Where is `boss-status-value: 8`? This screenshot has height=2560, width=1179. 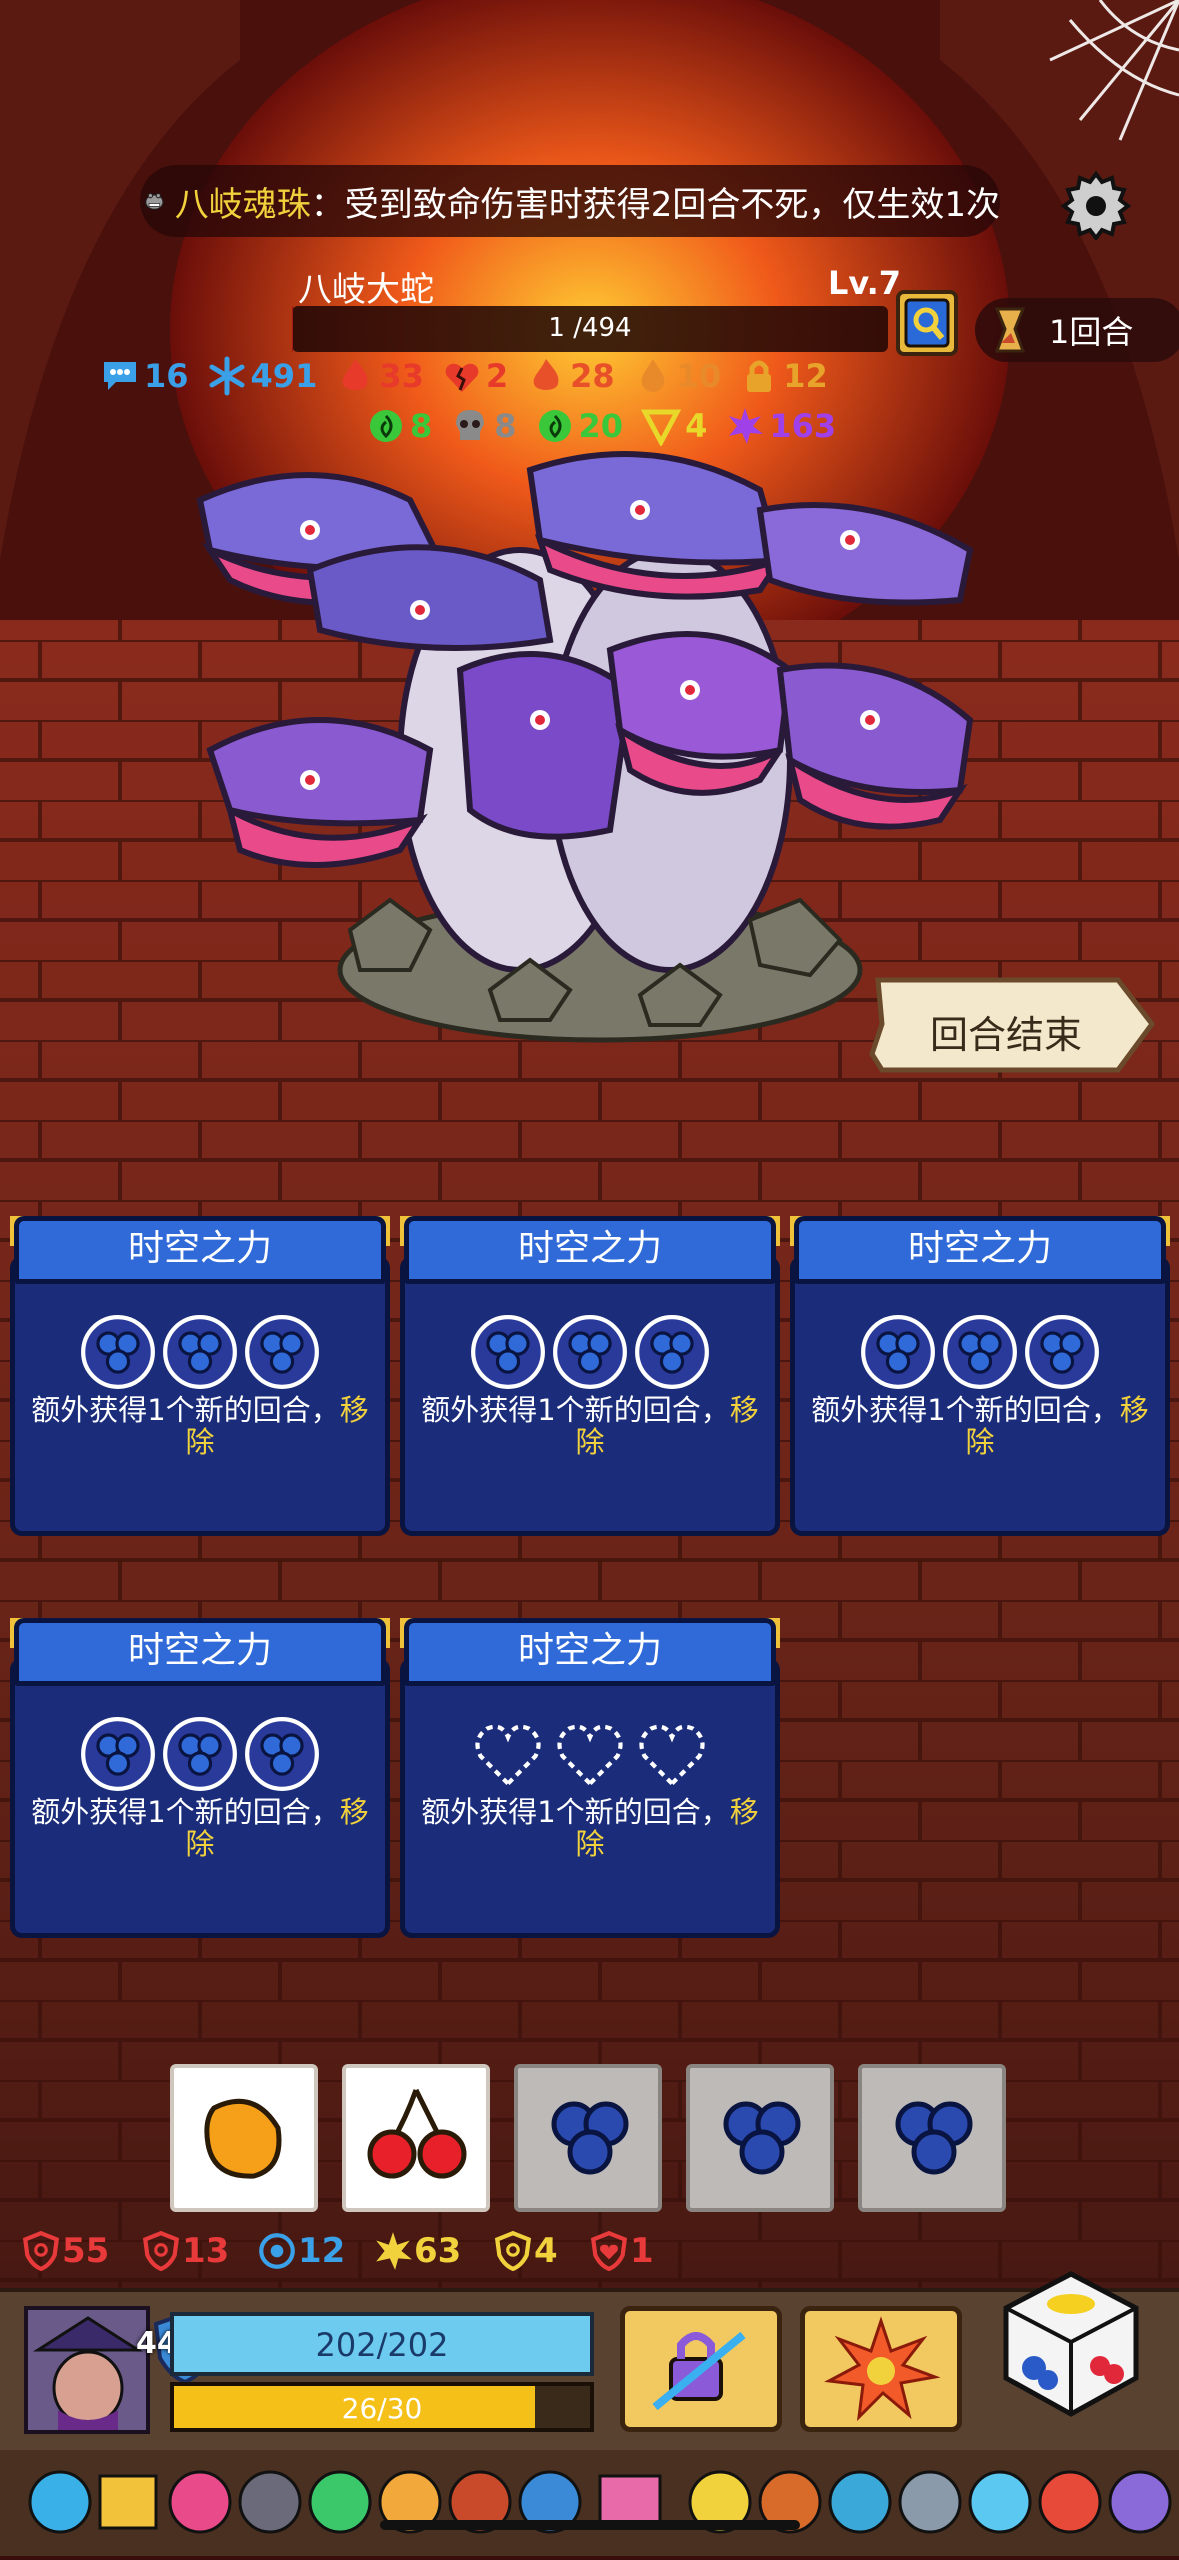
boss-status-value: 8 is located at coordinates (421, 426).